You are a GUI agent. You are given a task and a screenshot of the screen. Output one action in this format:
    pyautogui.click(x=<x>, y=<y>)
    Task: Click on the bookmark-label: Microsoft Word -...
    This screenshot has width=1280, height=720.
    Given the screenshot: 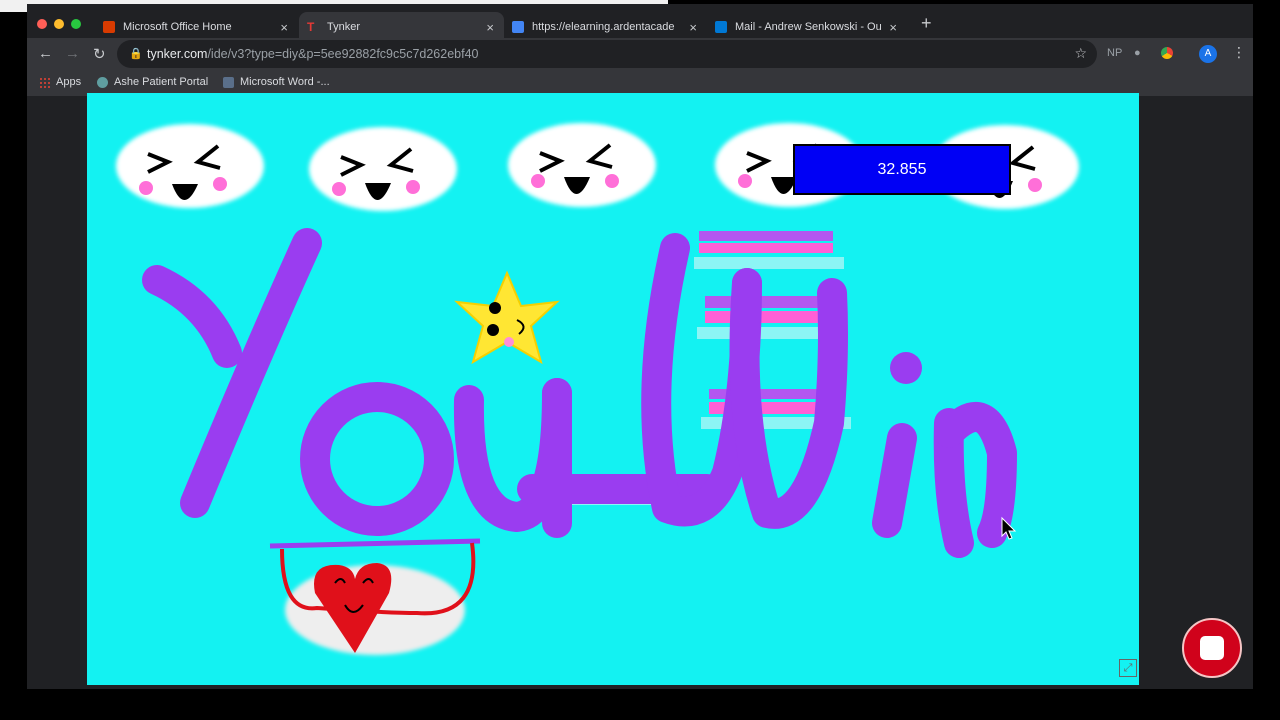 What is the action you would take?
    pyautogui.click(x=285, y=82)
    